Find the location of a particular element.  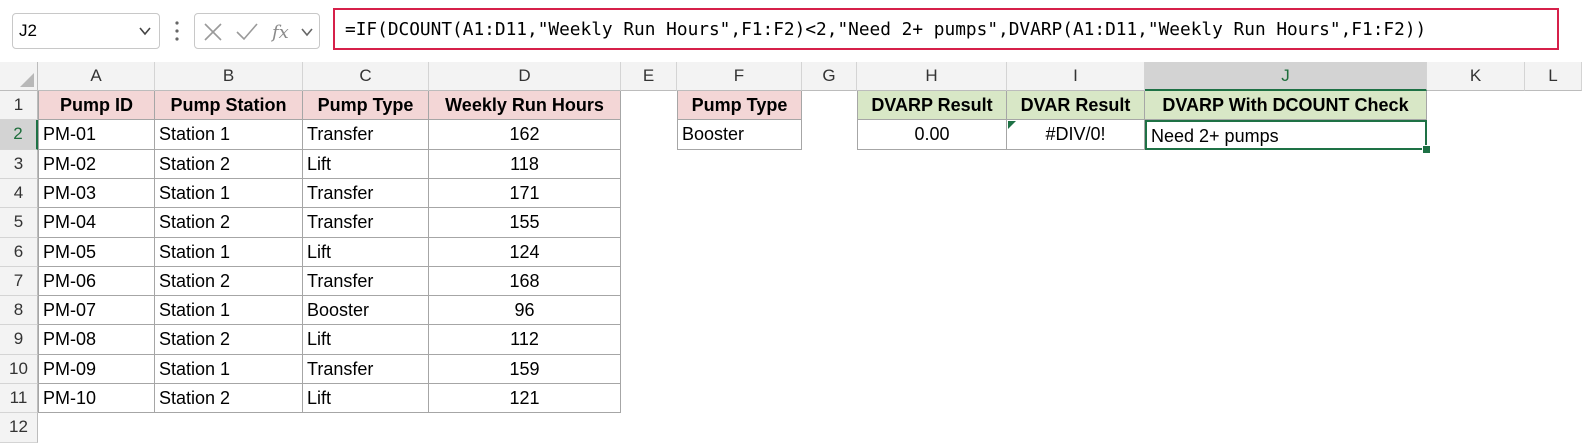

row-header-12: 12 is located at coordinates (19, 428).